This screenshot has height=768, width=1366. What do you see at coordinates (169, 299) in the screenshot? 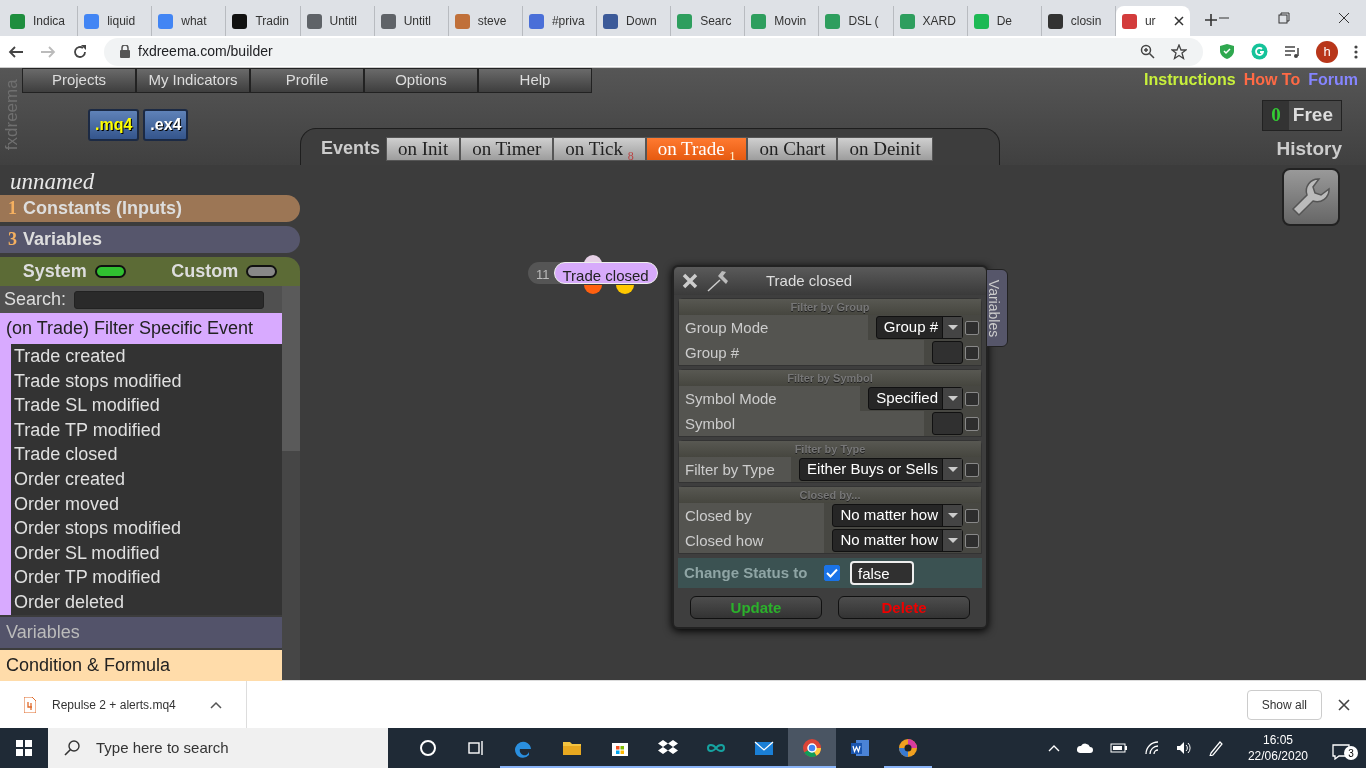
I see `search-field` at bounding box center [169, 299].